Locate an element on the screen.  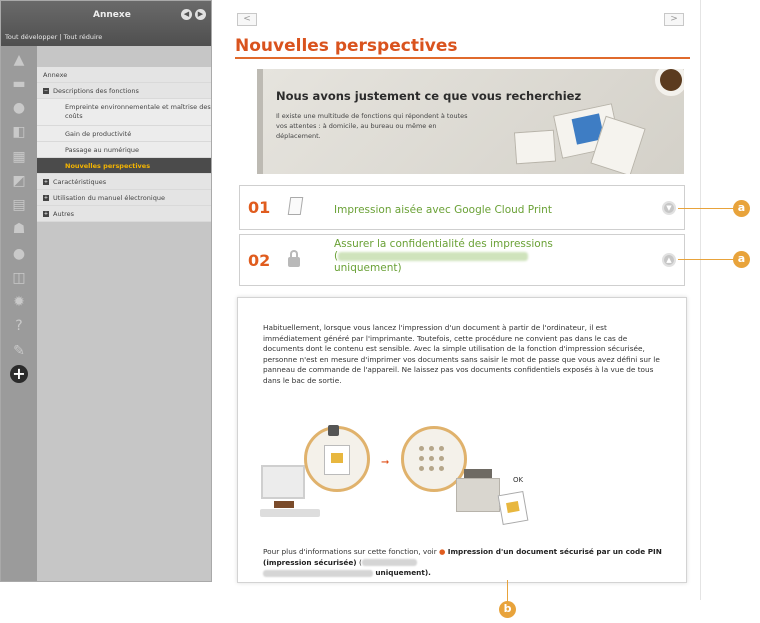
pane-title: Annexe is located at coordinates (112, 15).